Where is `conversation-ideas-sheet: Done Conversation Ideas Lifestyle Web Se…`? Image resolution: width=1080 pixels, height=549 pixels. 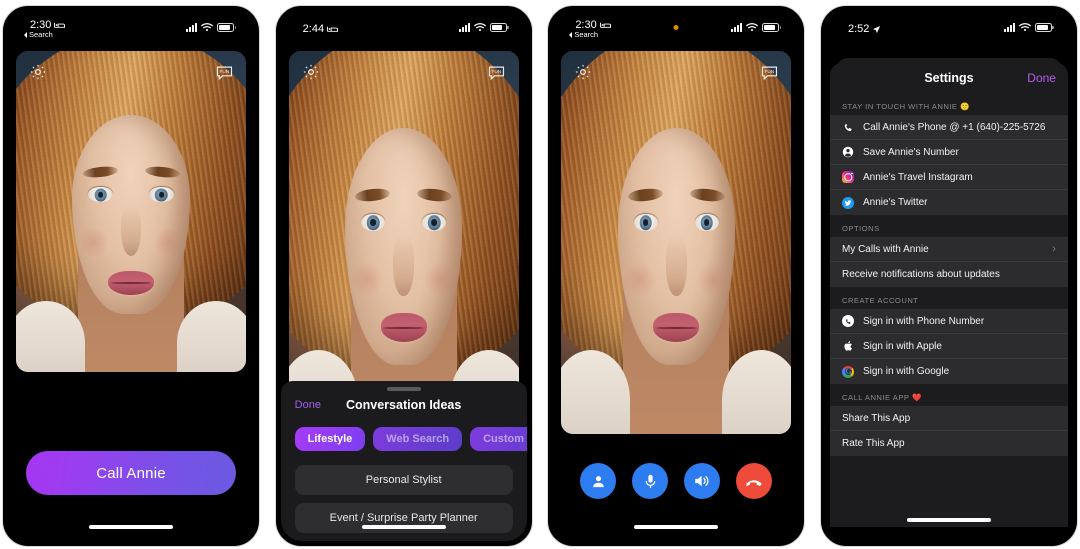 conversation-ideas-sheet: Done Conversation Ideas Lifestyle Web Se… is located at coordinates (403, 461).